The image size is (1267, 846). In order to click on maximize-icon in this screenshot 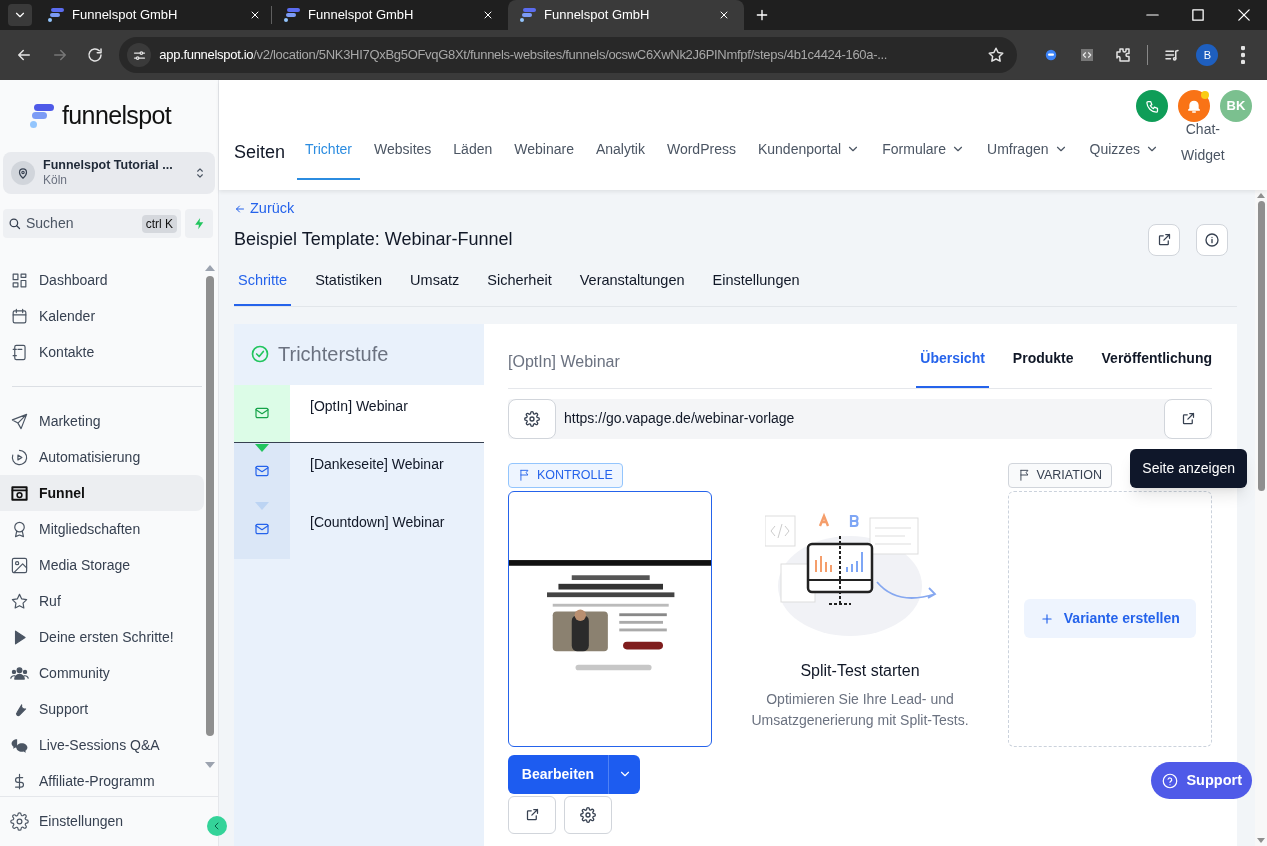, I will do `click(1198, 15)`.